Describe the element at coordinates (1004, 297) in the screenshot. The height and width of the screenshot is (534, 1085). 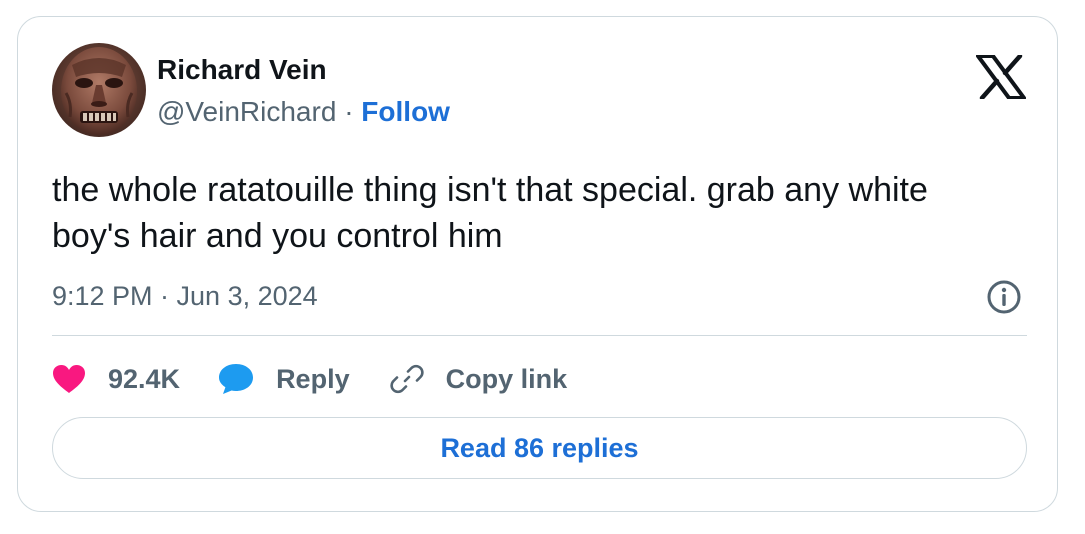
I see `info-icon` at that location.